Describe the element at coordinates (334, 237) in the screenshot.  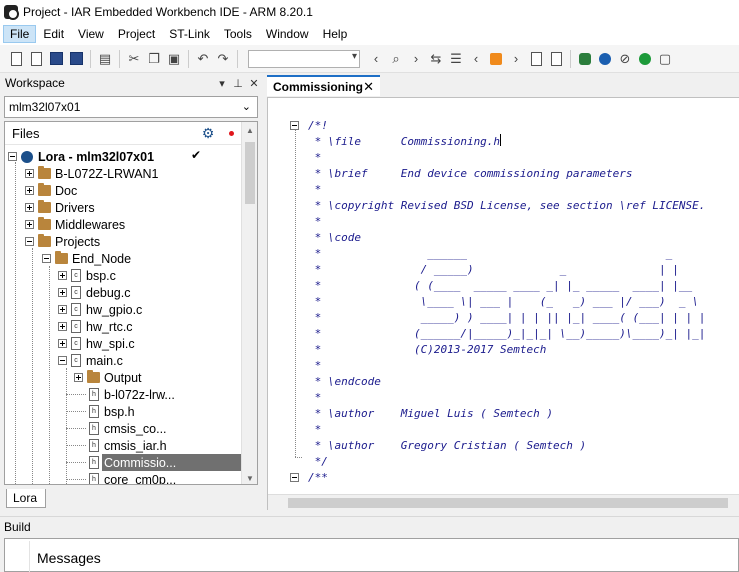
I see `code-line: * \code` at that location.